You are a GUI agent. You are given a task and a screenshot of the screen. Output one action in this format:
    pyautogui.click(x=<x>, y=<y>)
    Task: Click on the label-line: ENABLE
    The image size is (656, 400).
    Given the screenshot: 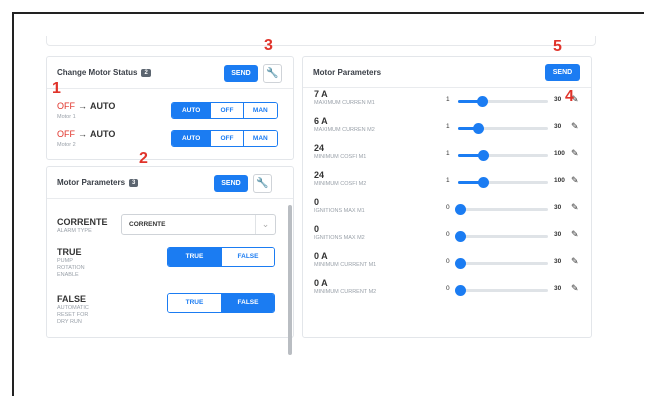 What is the action you would take?
    pyautogui.click(x=68, y=275)
    